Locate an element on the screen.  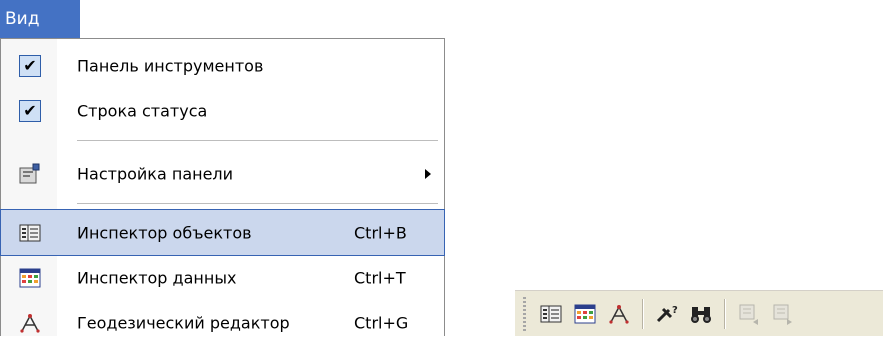
menu-item-toolbar-label: Панель инструментов is located at coordinates (170, 65).